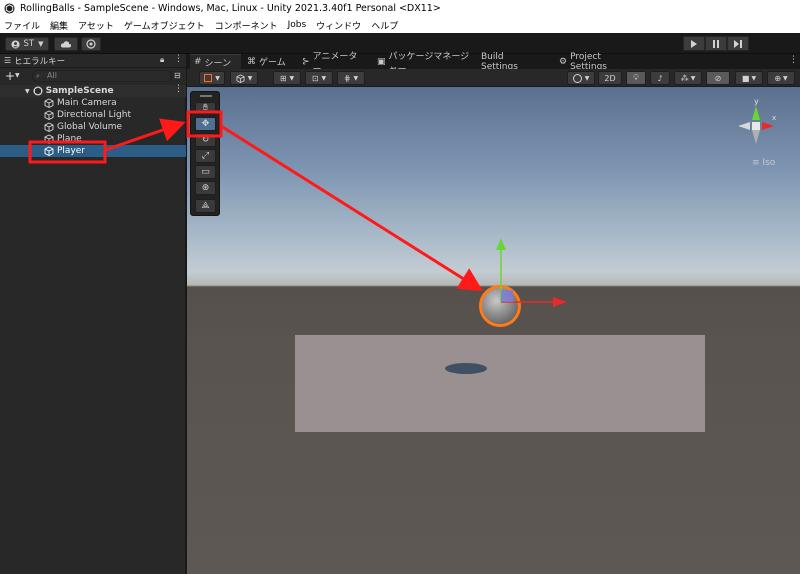 The width and height of the screenshot is (800, 574). I want to click on projection-label: ≡ Iso, so click(763, 163).